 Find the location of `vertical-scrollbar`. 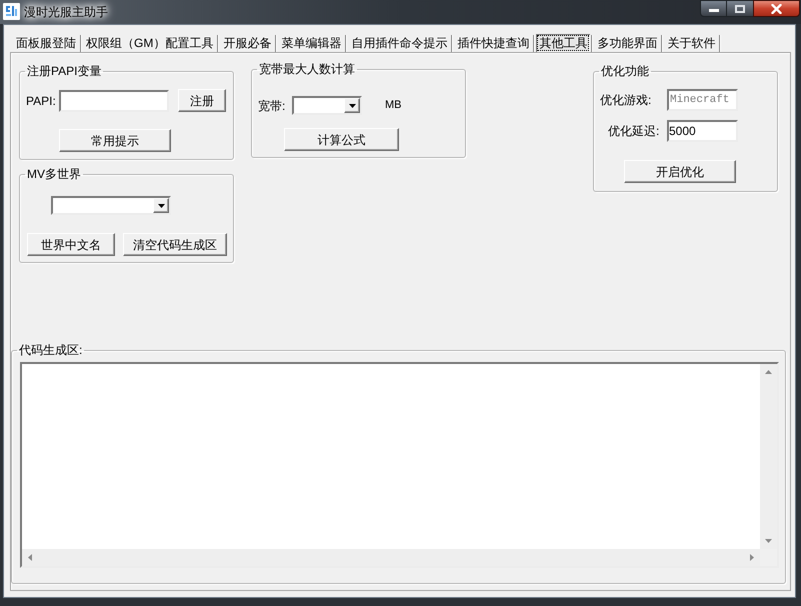

vertical-scrollbar is located at coordinates (768, 456).